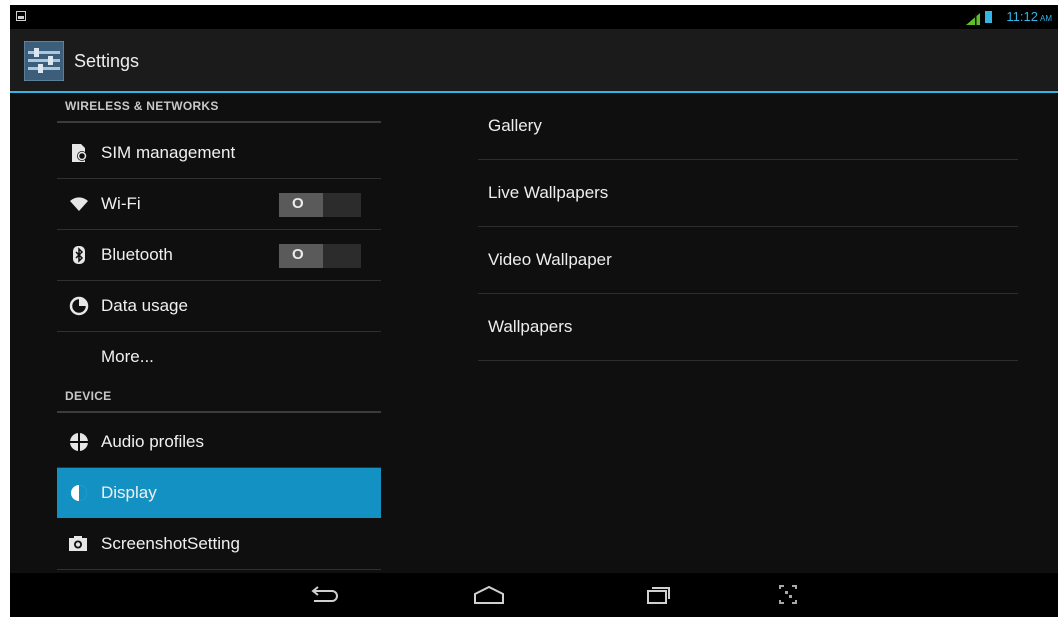 The image size is (1058, 621). I want to click on action-bar: Settings, so click(534, 61).